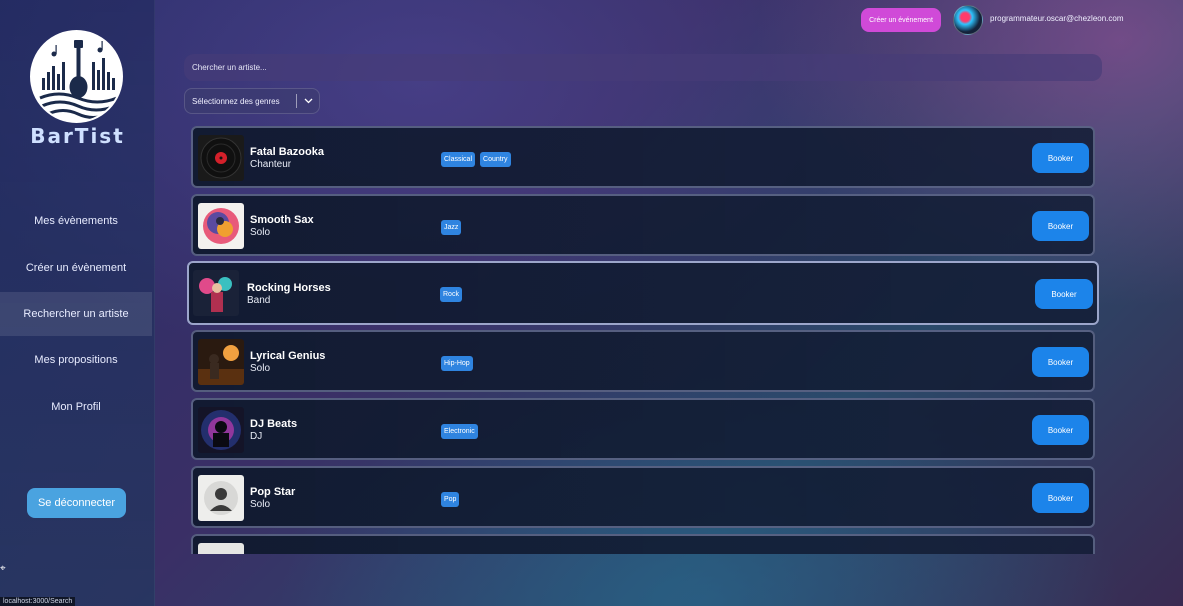 The width and height of the screenshot is (1183, 606). Describe the element at coordinates (287, 152) in the screenshot. I see `artist-name: Fatal Bazooka` at that location.